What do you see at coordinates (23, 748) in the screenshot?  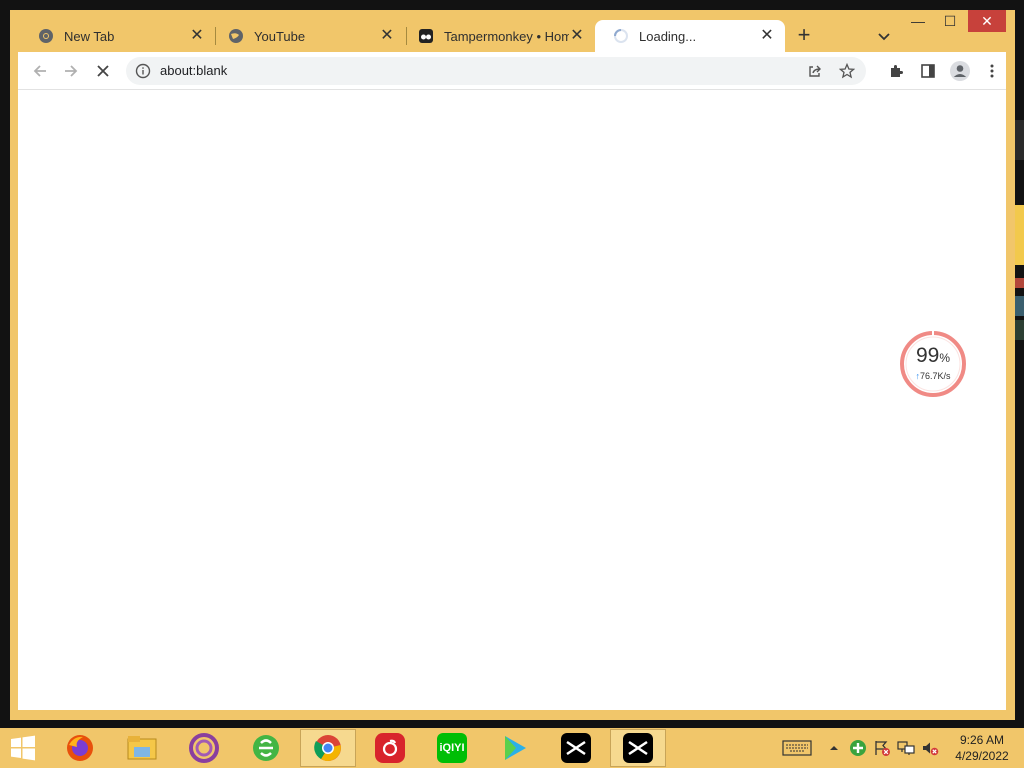 I see `windows-start-icon` at bounding box center [23, 748].